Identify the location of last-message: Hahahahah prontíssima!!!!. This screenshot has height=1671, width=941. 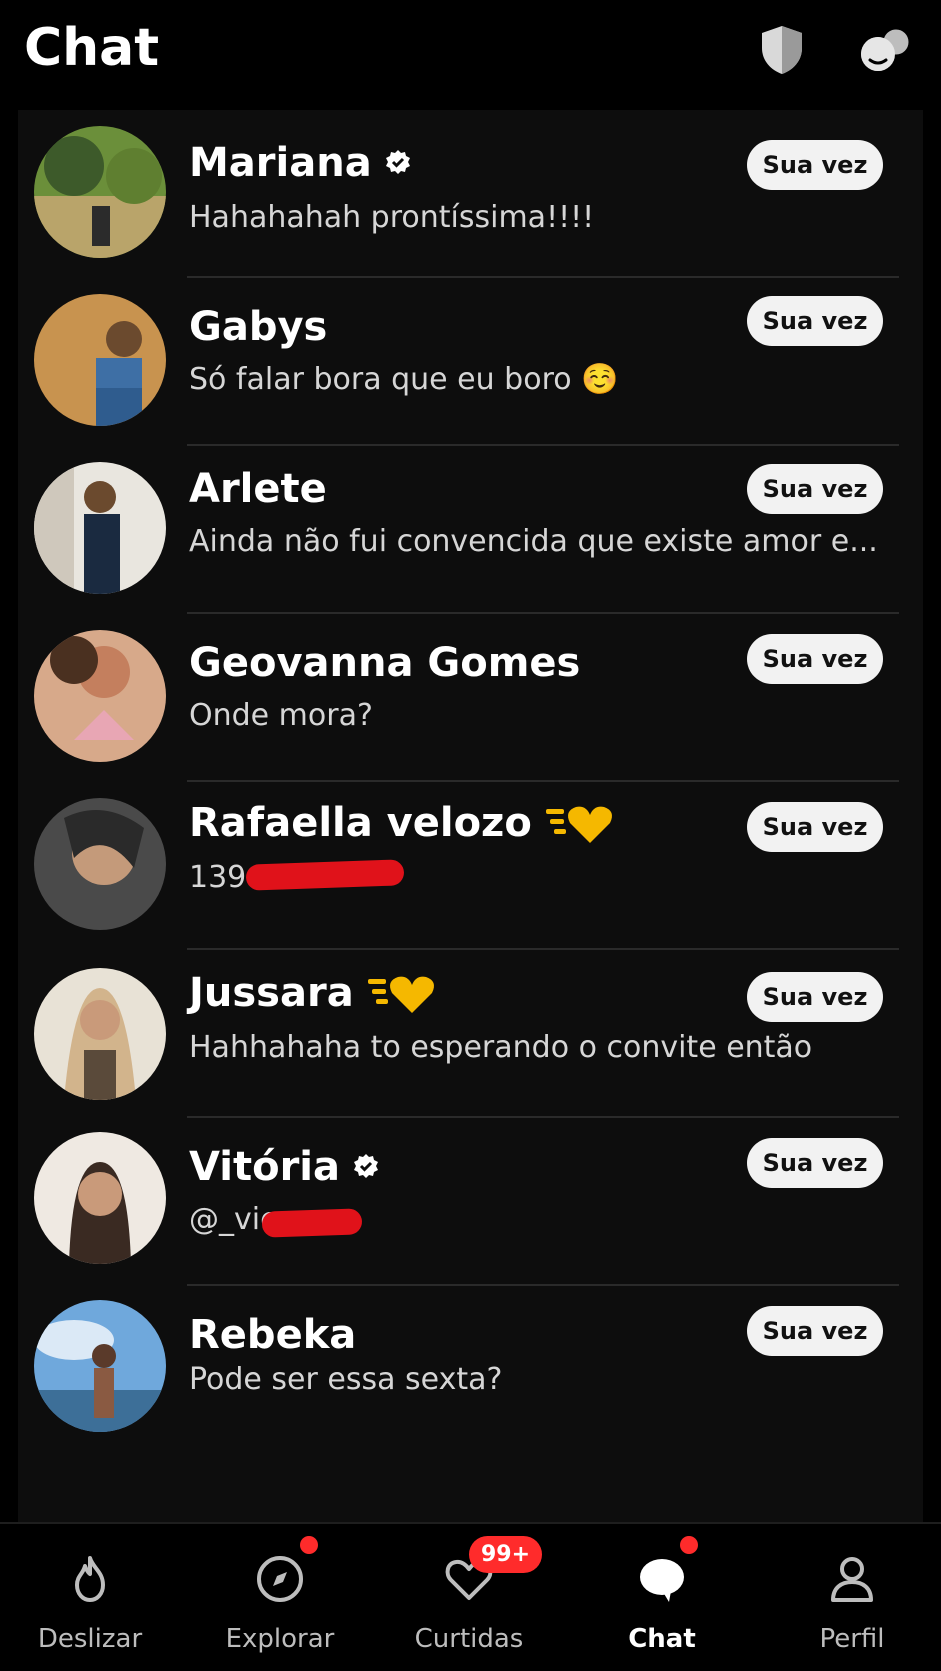
(392, 217).